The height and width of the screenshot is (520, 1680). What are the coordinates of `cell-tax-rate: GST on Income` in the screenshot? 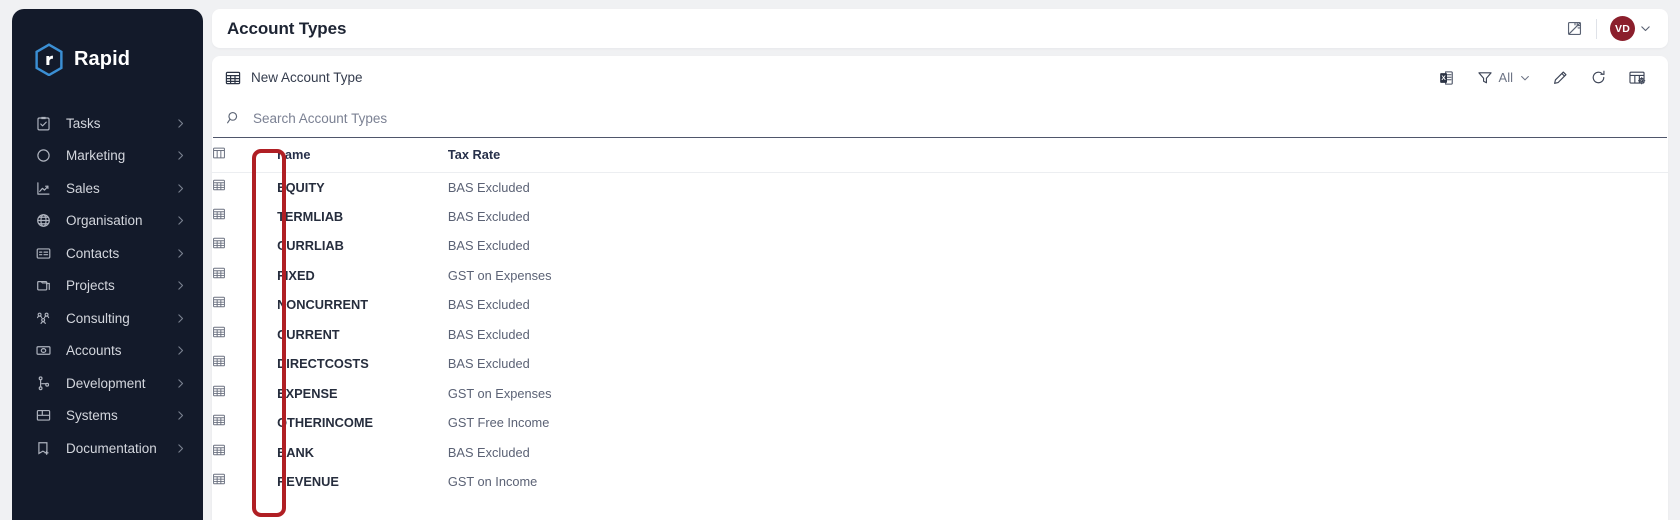 It's located at (492, 482).